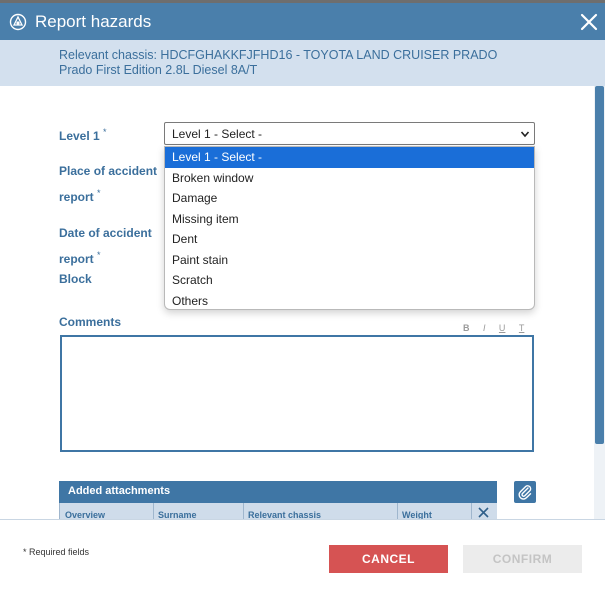 The image size is (605, 594). I want to click on date-label: Date of accident report *, so click(105, 246).